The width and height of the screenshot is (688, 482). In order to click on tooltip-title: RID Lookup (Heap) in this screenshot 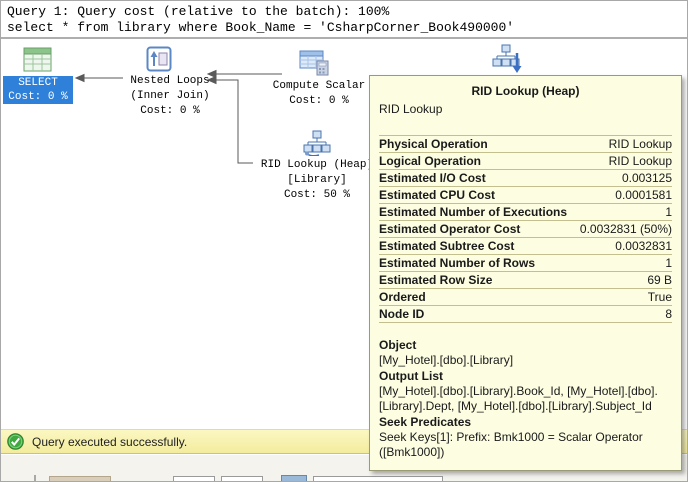, I will do `click(525, 91)`.